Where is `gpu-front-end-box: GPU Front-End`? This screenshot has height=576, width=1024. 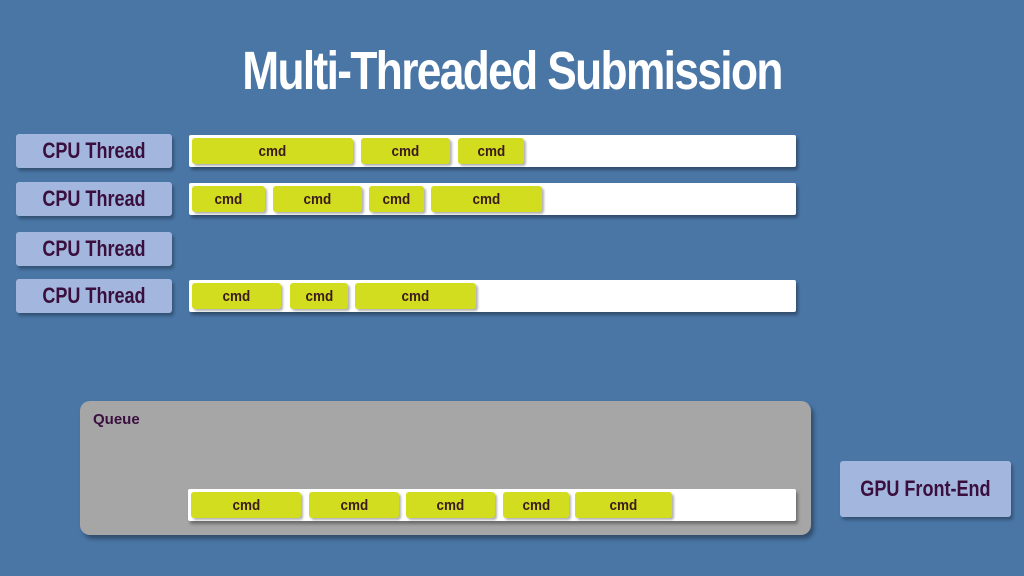
gpu-front-end-box: GPU Front-End is located at coordinates (925, 489).